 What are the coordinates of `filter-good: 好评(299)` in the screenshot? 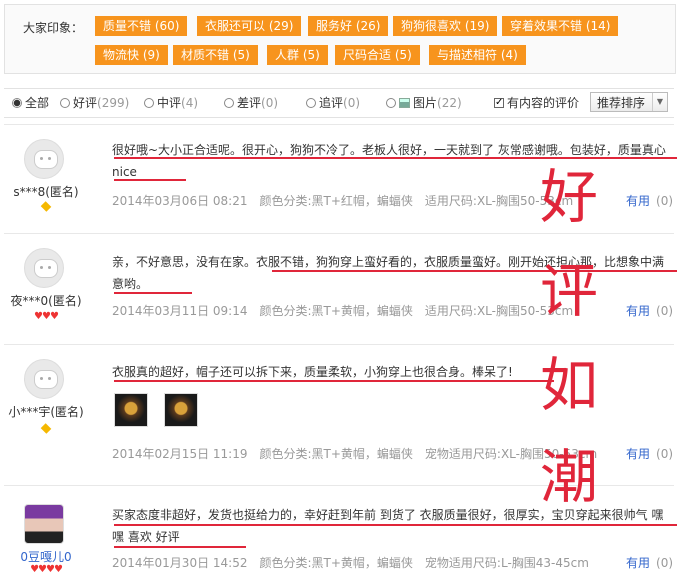 It's located at (94, 103).